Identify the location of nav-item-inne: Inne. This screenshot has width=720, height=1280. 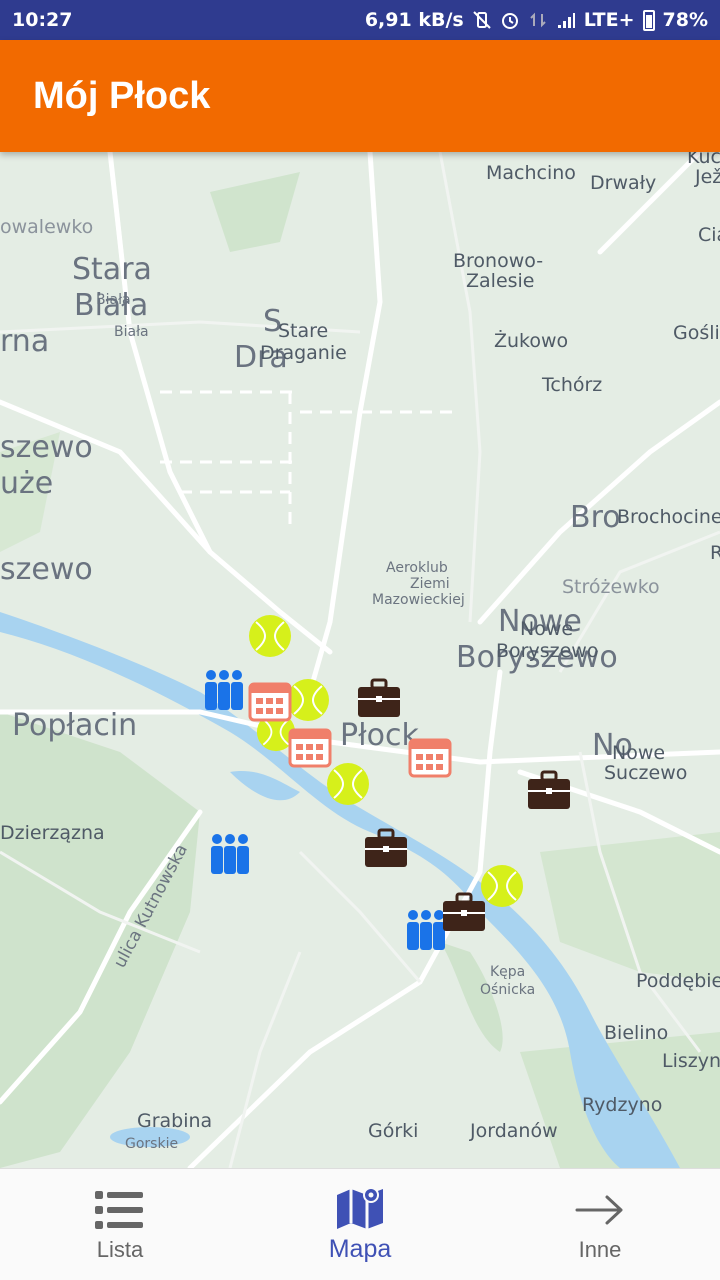
(600, 1224).